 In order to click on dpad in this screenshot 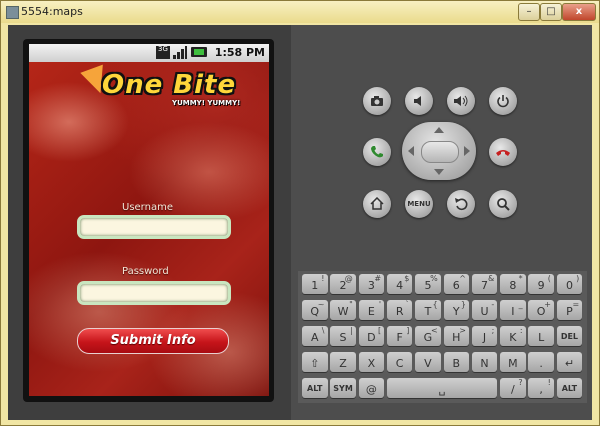, I will do `click(439, 151)`.